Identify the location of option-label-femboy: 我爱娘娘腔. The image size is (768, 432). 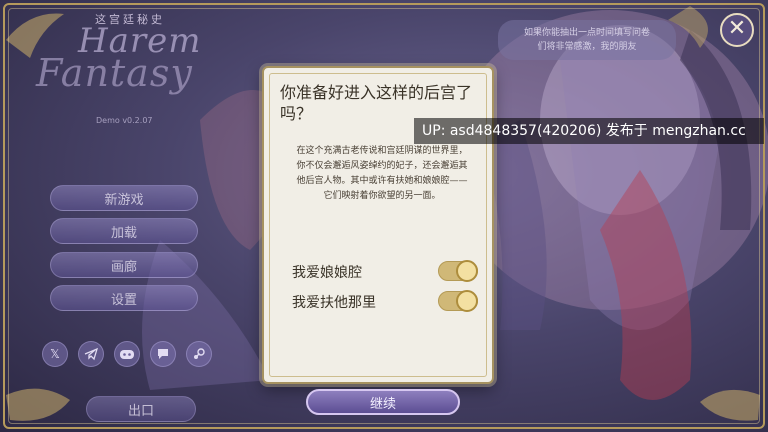
(327, 273).